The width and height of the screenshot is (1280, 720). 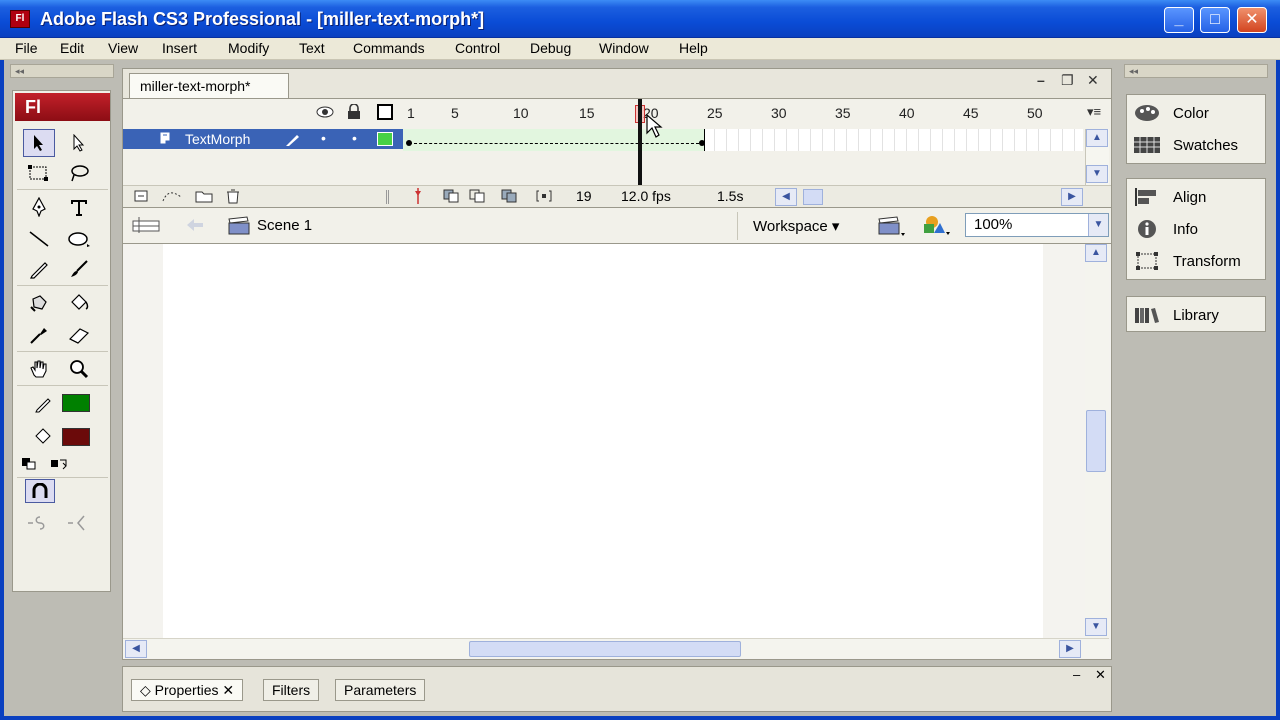 What do you see at coordinates (312, 48) in the screenshot?
I see `menu-text: Text` at bounding box center [312, 48].